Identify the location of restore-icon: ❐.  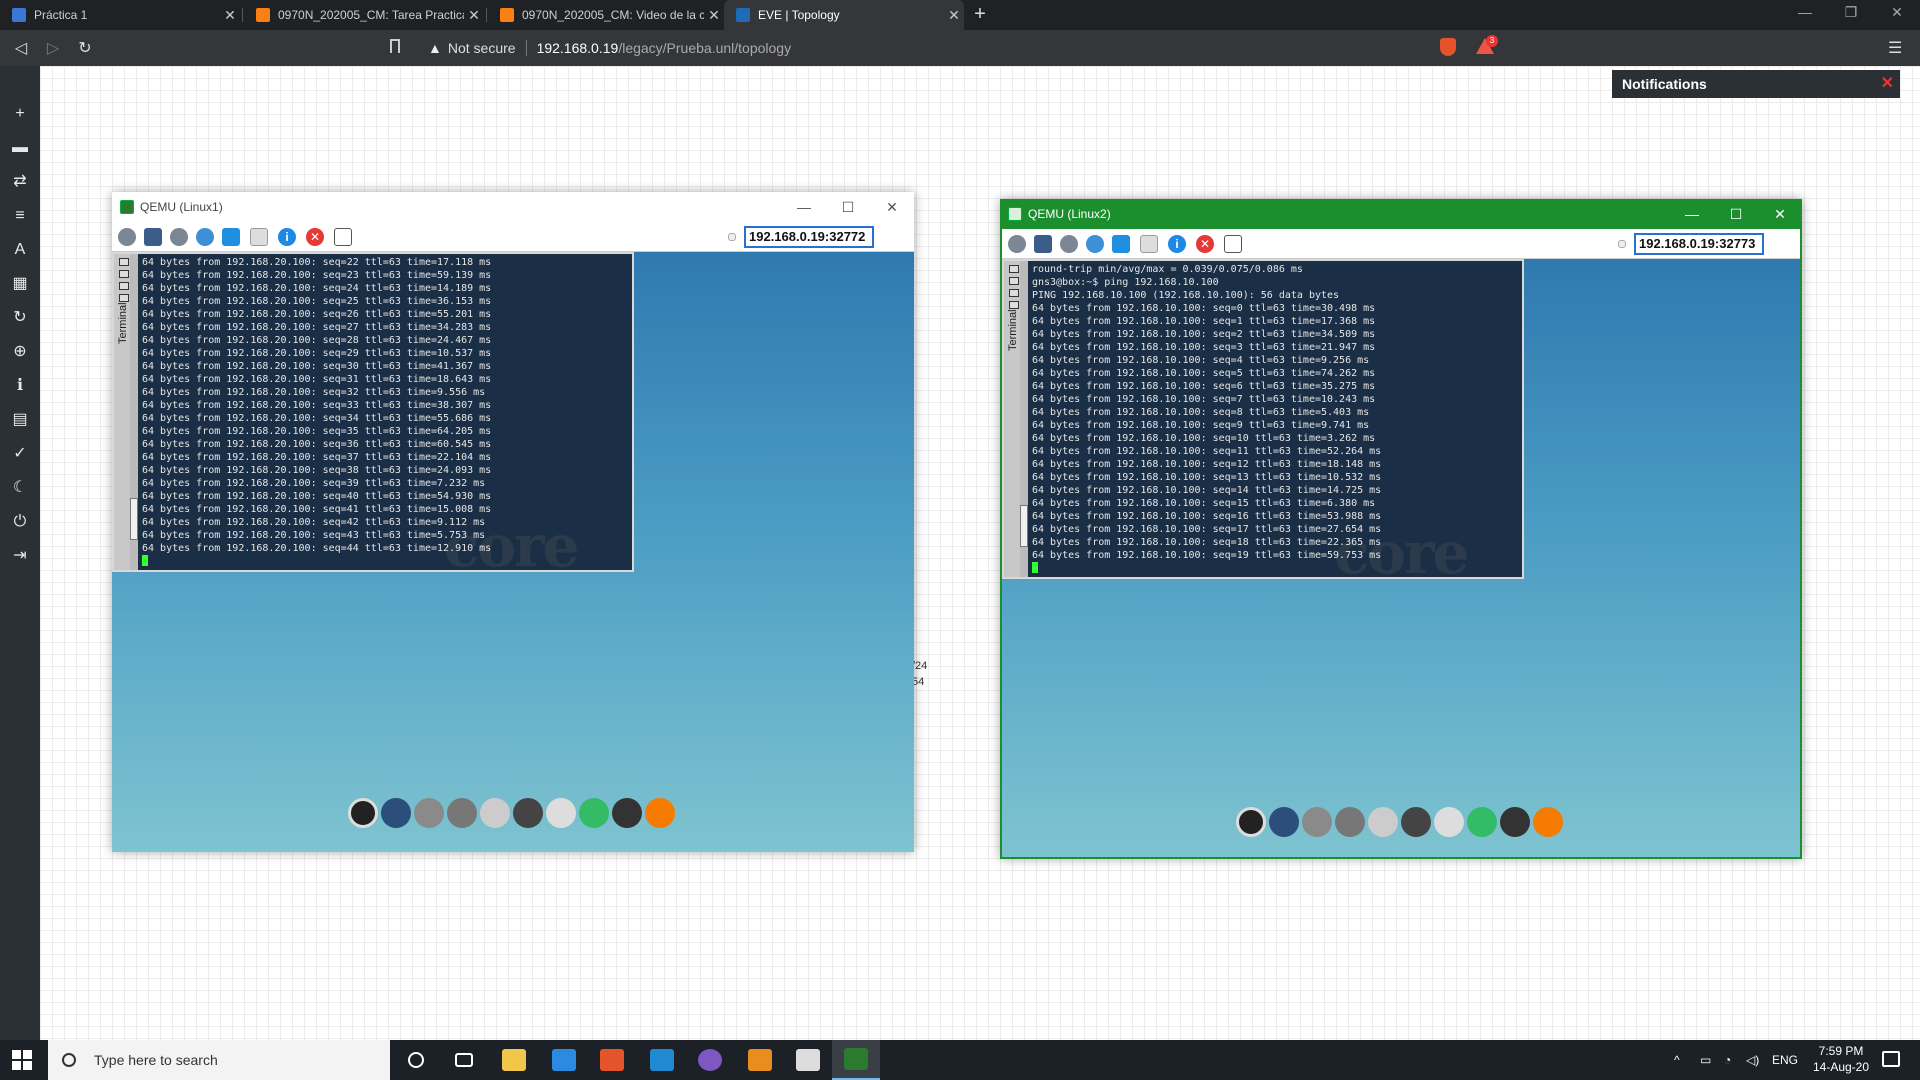
(1851, 12).